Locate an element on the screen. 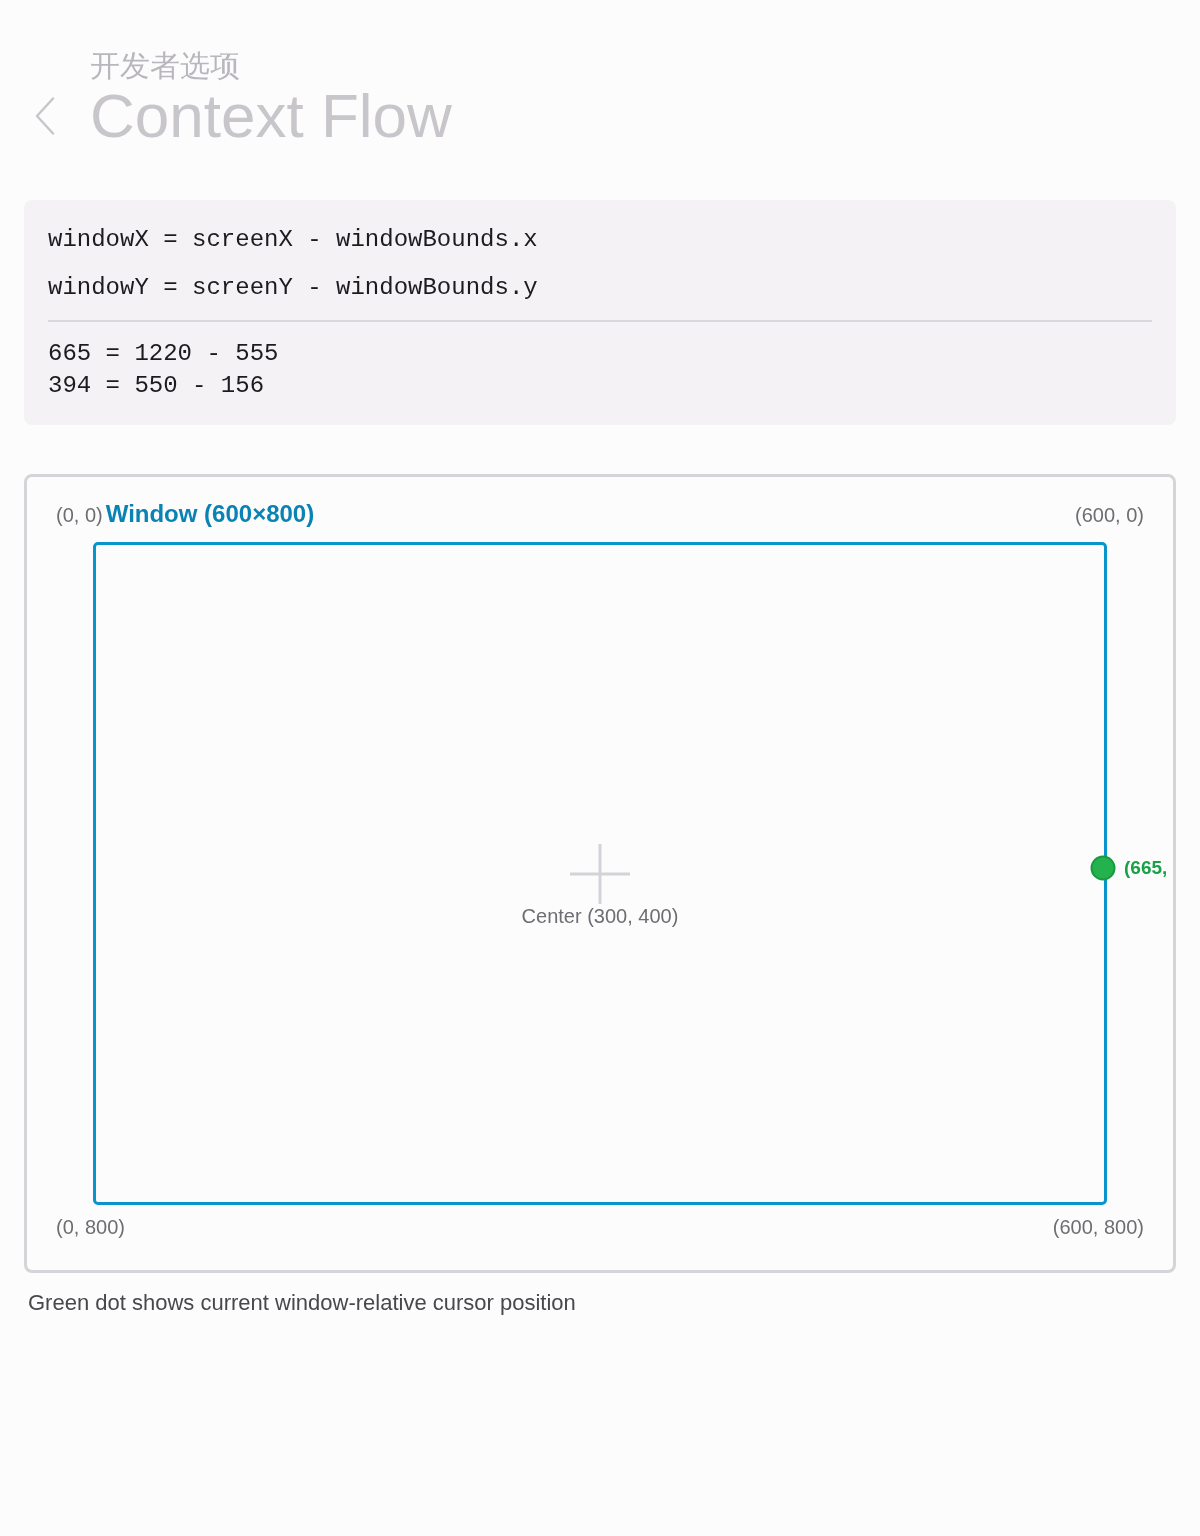 The width and height of the screenshot is (1200, 1536). back-button is located at coordinates (45, 116).